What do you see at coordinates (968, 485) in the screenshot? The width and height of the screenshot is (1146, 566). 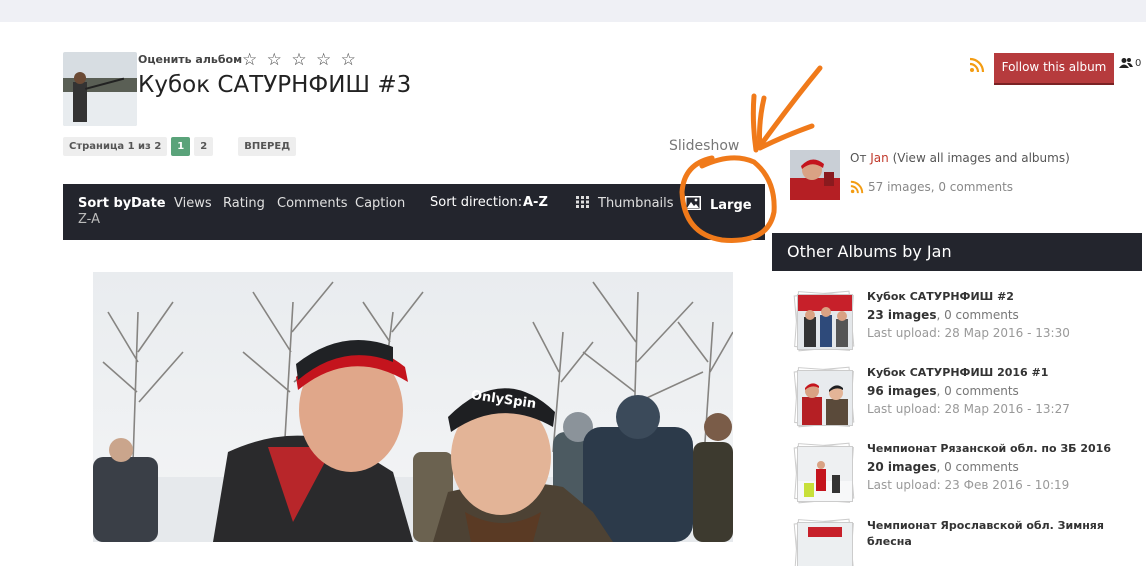 I see `album-last-upload: Last upload: 23 Фев 2016 - 10:19` at bounding box center [968, 485].